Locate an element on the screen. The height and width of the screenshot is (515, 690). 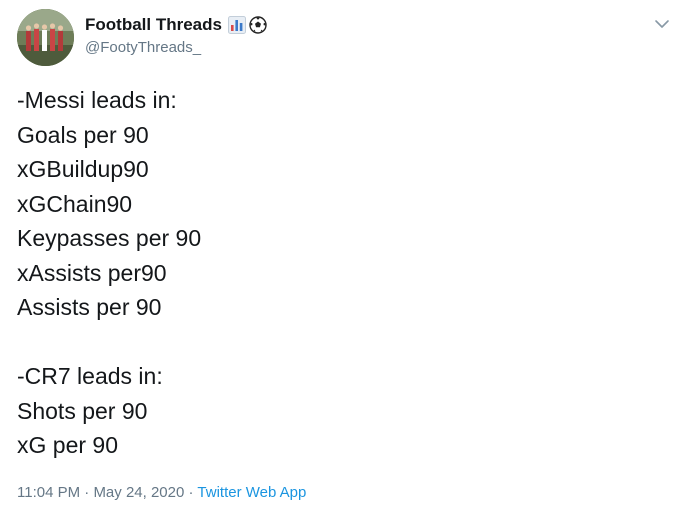
messi-stat: xGChain90 is located at coordinates (75, 203).